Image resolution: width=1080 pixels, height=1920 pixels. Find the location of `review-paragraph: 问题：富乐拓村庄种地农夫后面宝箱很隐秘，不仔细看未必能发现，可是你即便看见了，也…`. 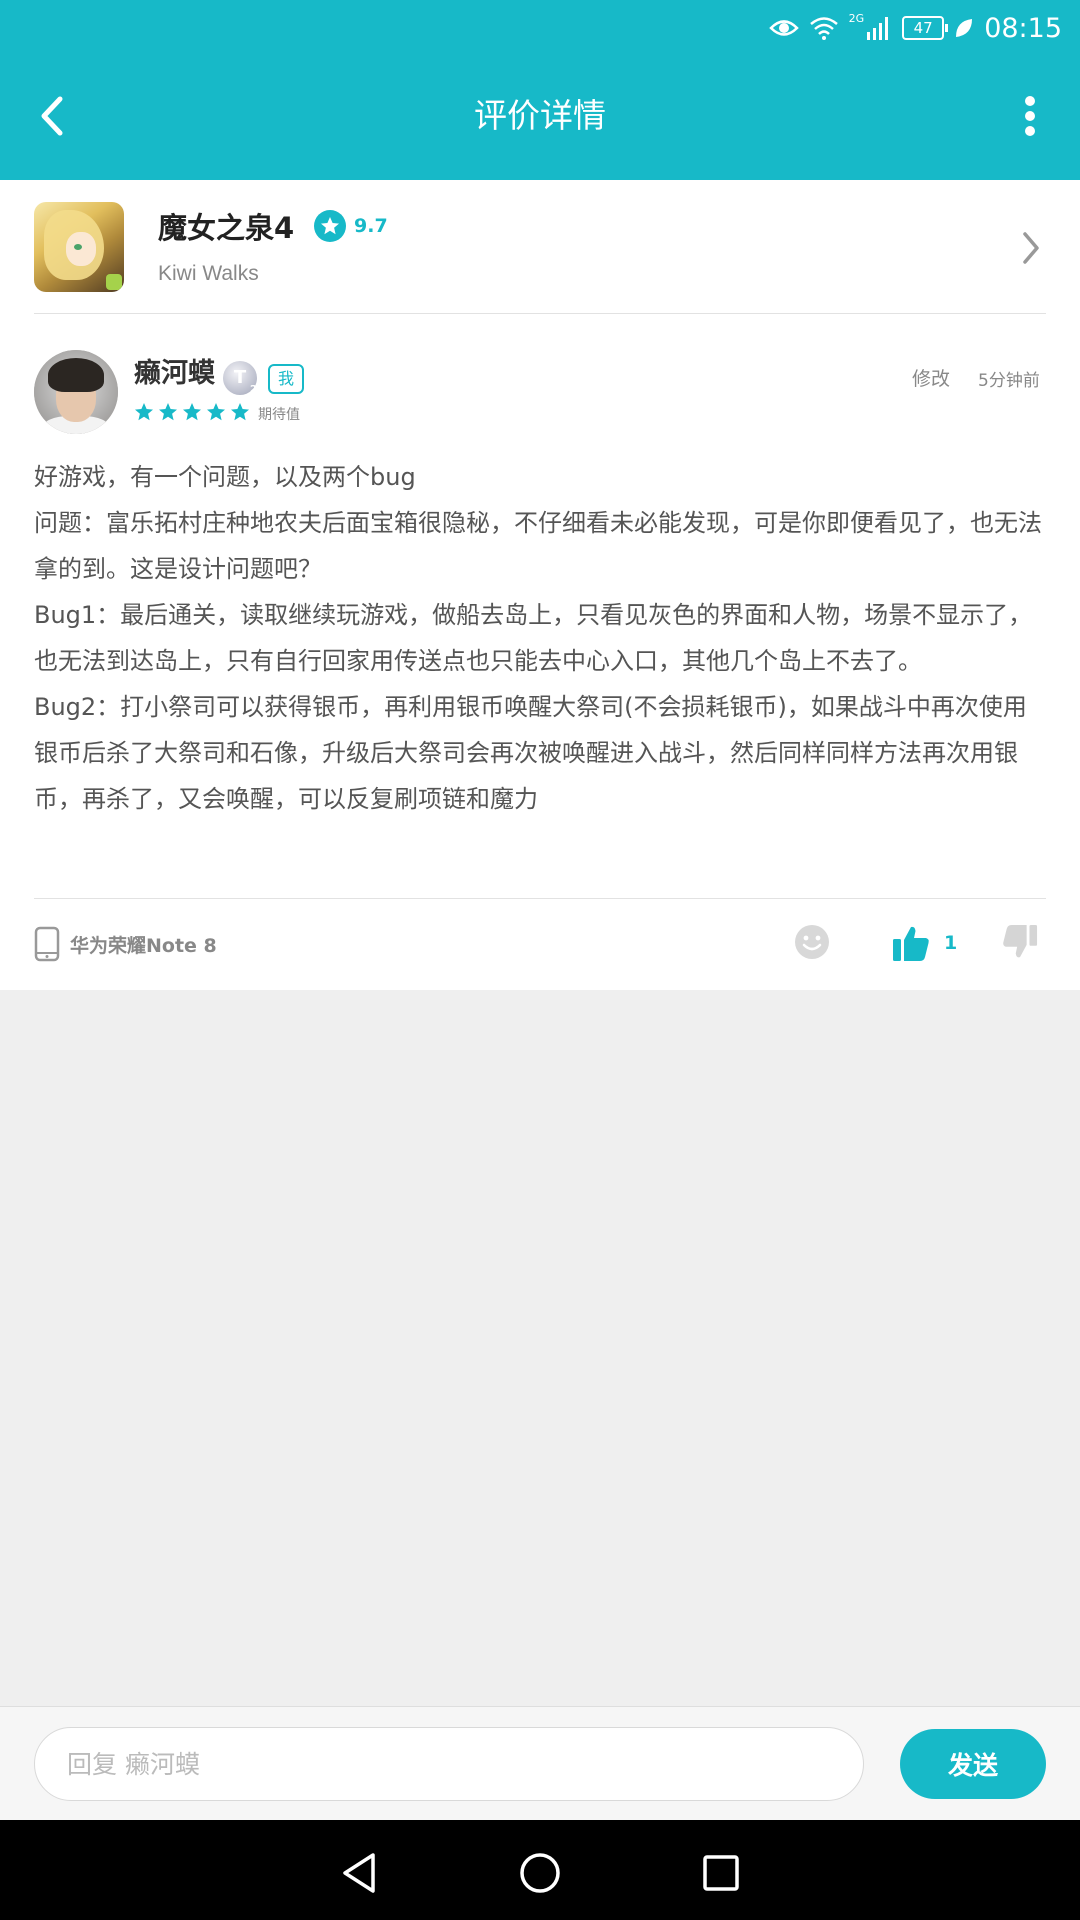

review-paragraph: 问题：富乐拓村庄种地农夫后面宝箱很隐秘，不仔细看未必能发现，可是你即便看见了，也… is located at coordinates (538, 546).